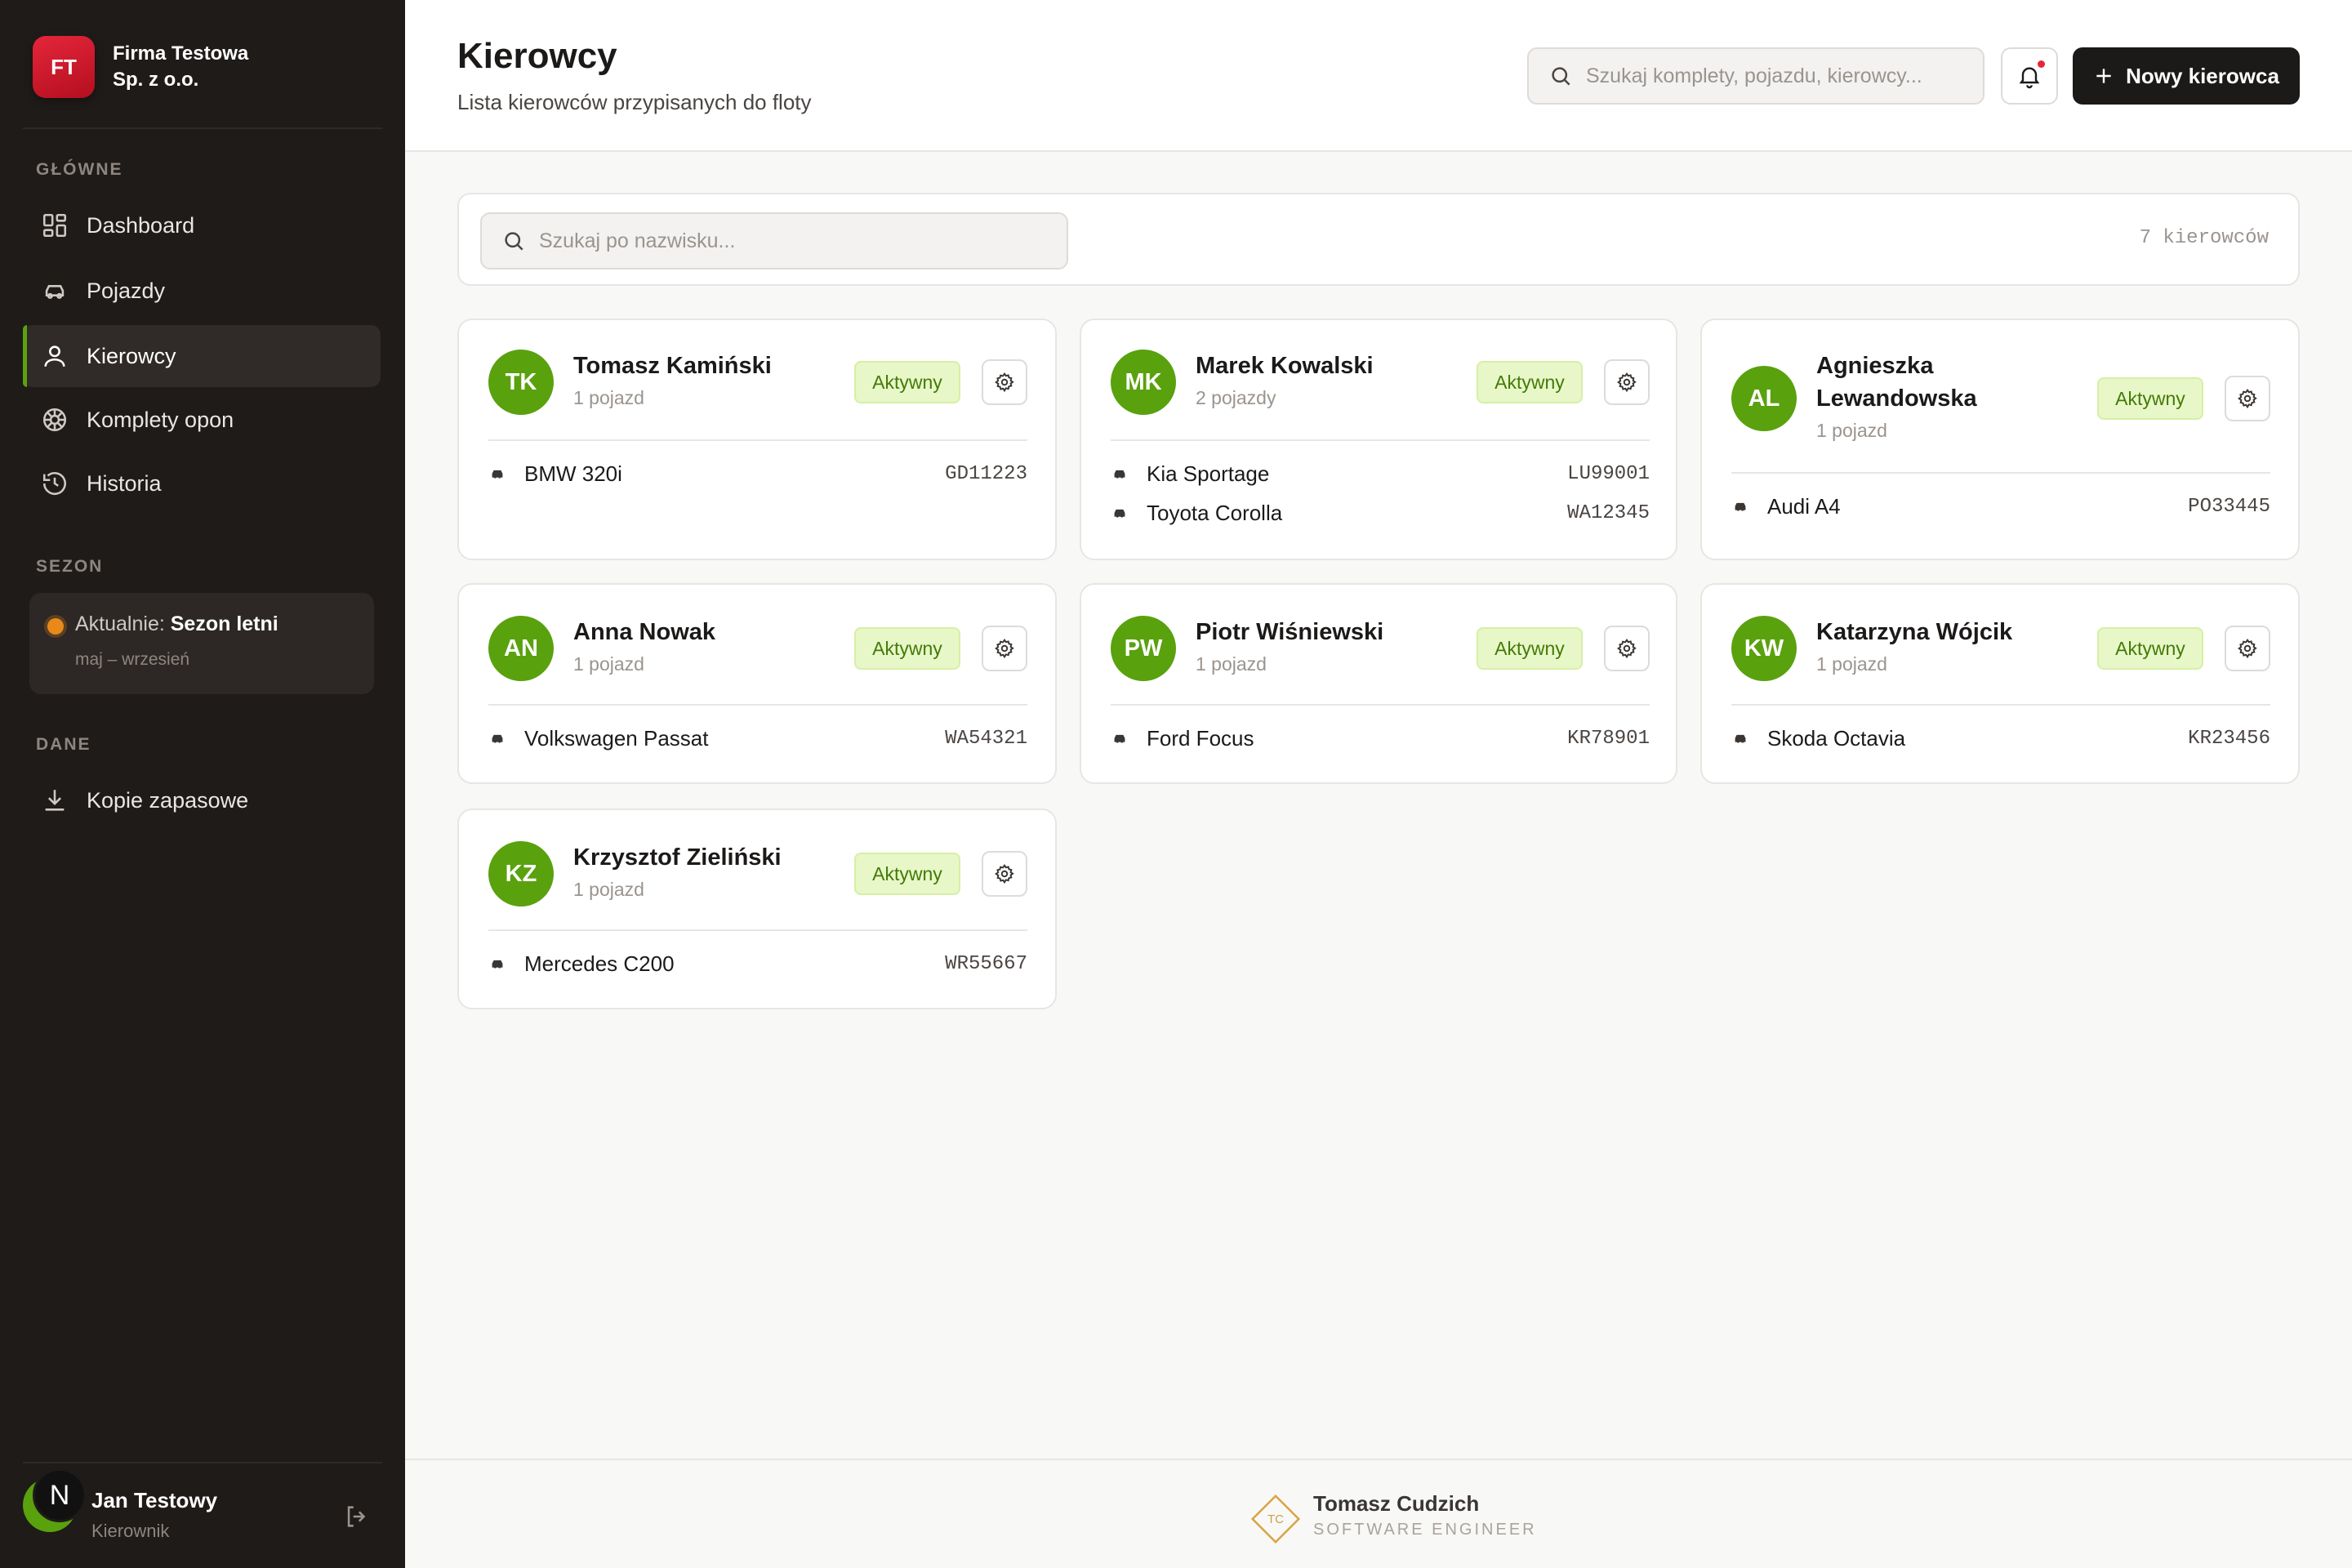 This screenshot has width=2352, height=1568. What do you see at coordinates (202, 800) in the screenshot?
I see `sidebar-item-backups: Kopie zapasowe` at bounding box center [202, 800].